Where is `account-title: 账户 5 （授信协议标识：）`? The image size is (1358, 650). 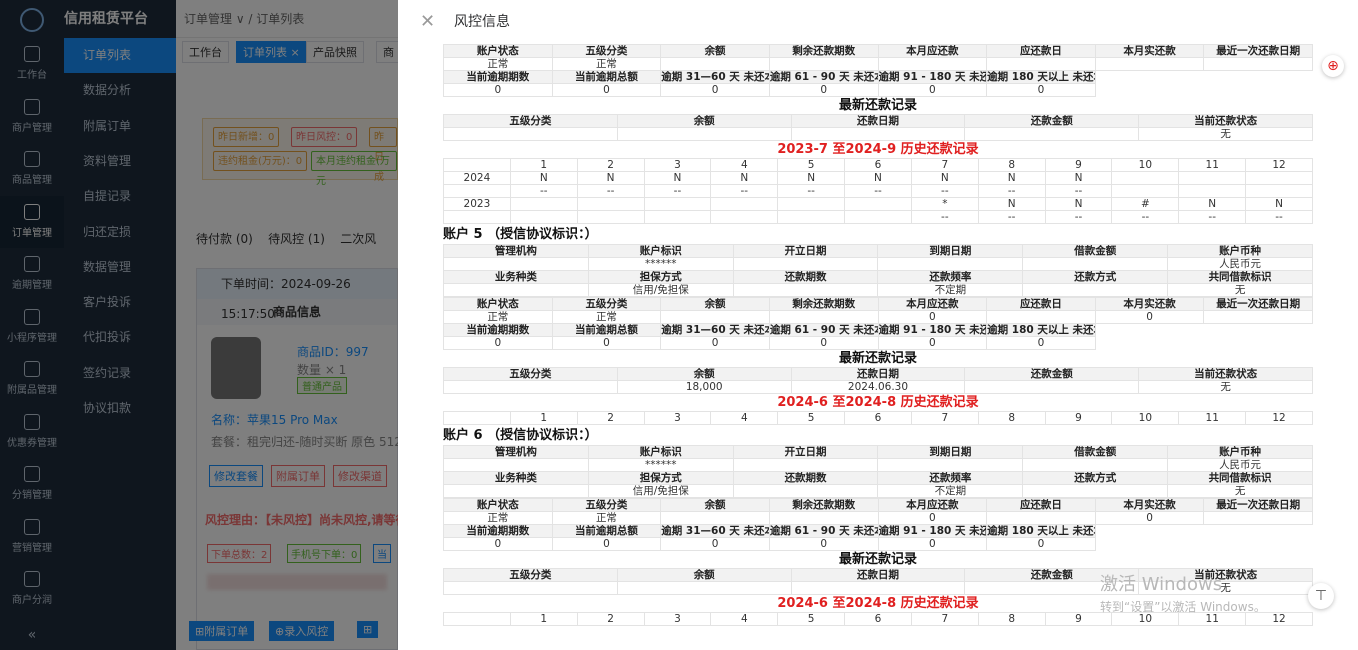 account-title: 账户 5 （授信协议标识：） is located at coordinates (520, 234).